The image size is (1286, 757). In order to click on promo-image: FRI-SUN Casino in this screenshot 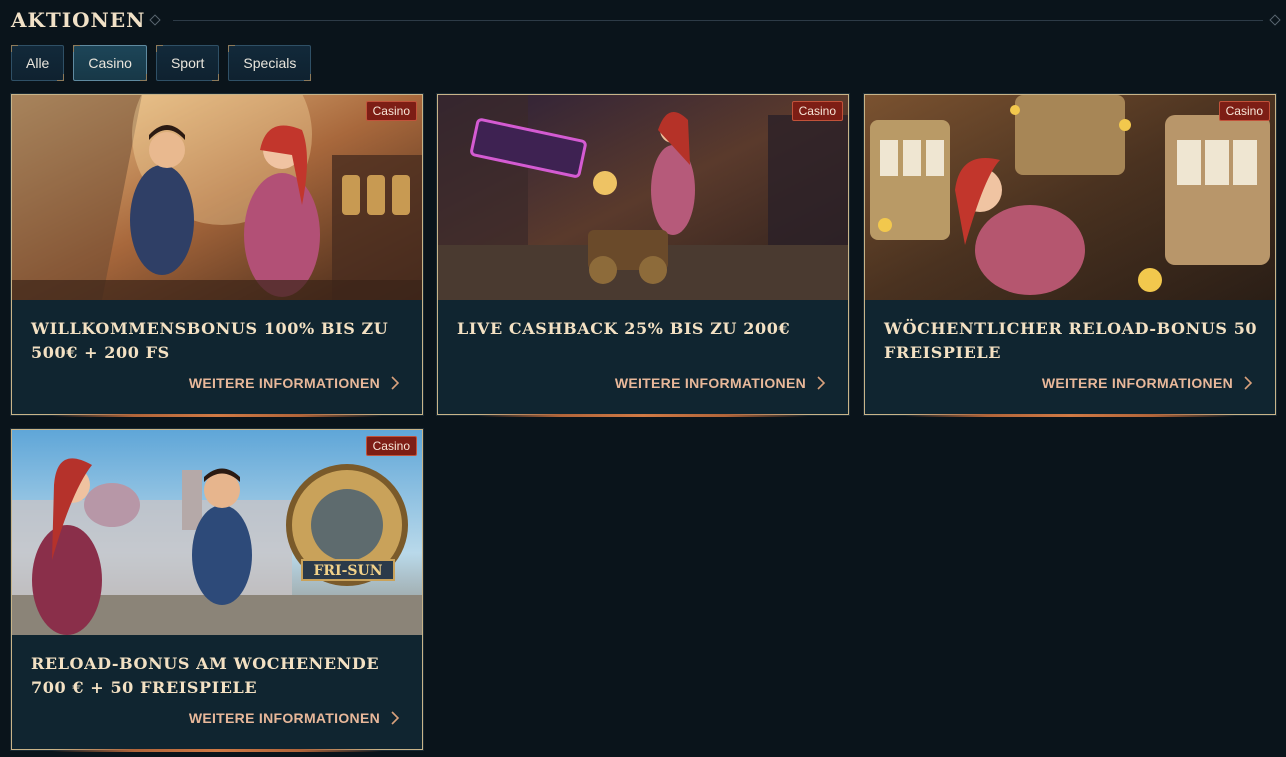, I will do `click(217, 532)`.